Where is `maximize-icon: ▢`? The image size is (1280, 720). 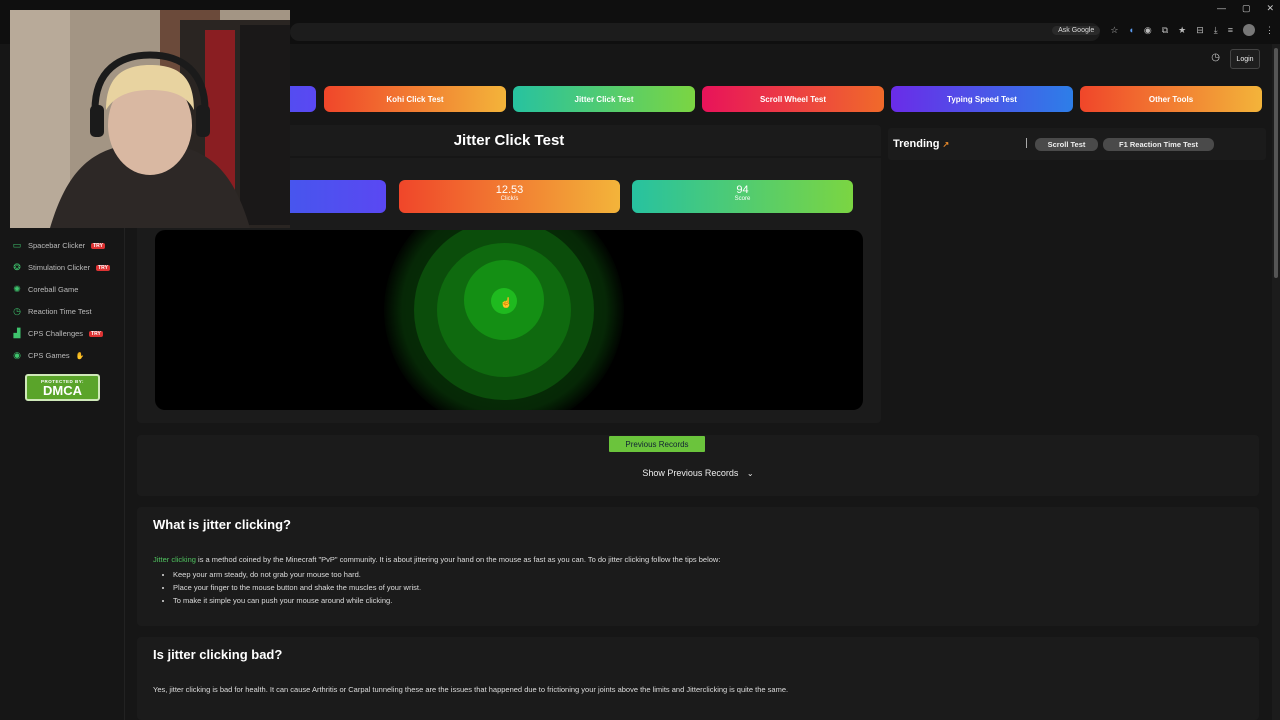
maximize-icon: ▢ is located at coordinates (1246, 8).